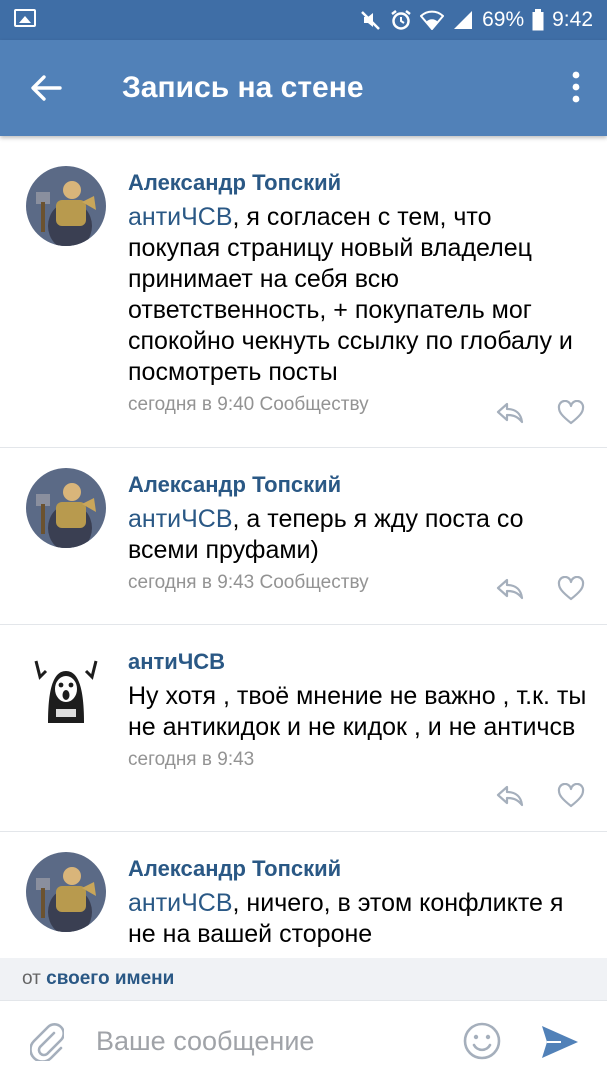 Image resolution: width=607 pixels, height=1080 pixels. Describe the element at coordinates (482, 1041) in the screenshot. I see `emoji-icon` at that location.